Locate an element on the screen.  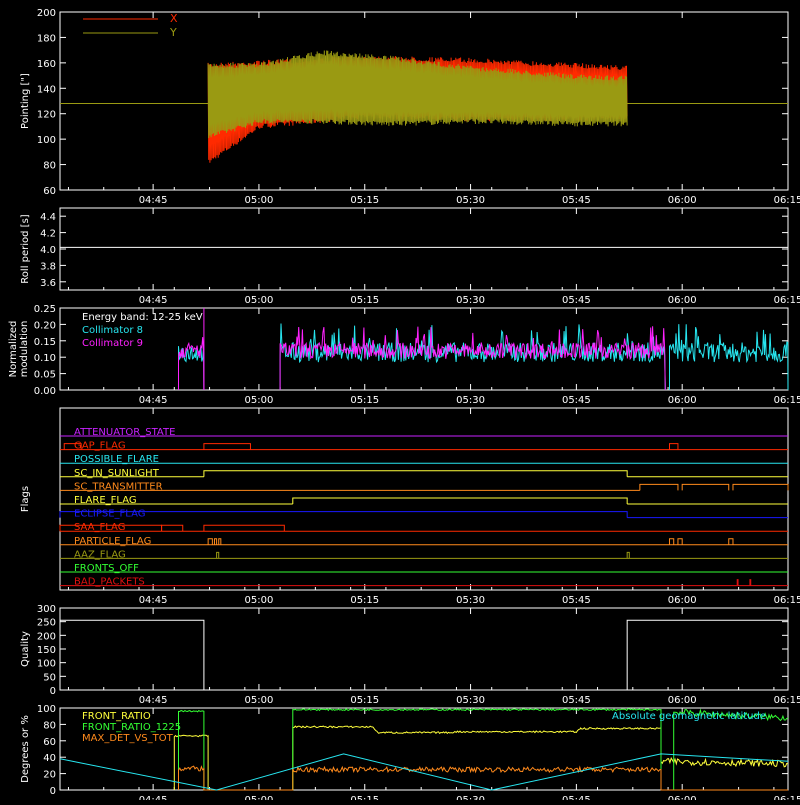
y-tick-label: 140 is located at coordinates (46, 89).